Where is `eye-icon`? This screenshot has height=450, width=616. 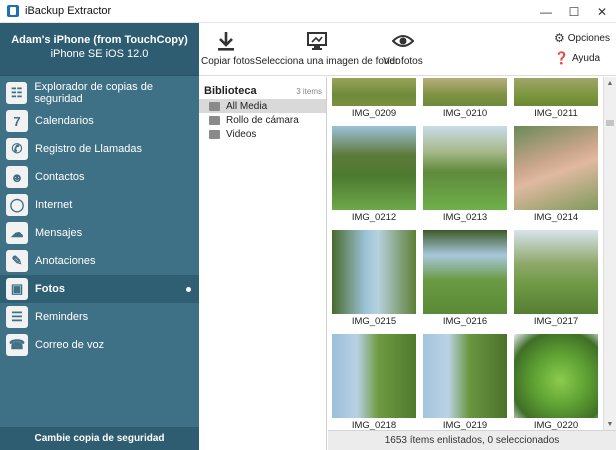 eye-icon is located at coordinates (403, 41).